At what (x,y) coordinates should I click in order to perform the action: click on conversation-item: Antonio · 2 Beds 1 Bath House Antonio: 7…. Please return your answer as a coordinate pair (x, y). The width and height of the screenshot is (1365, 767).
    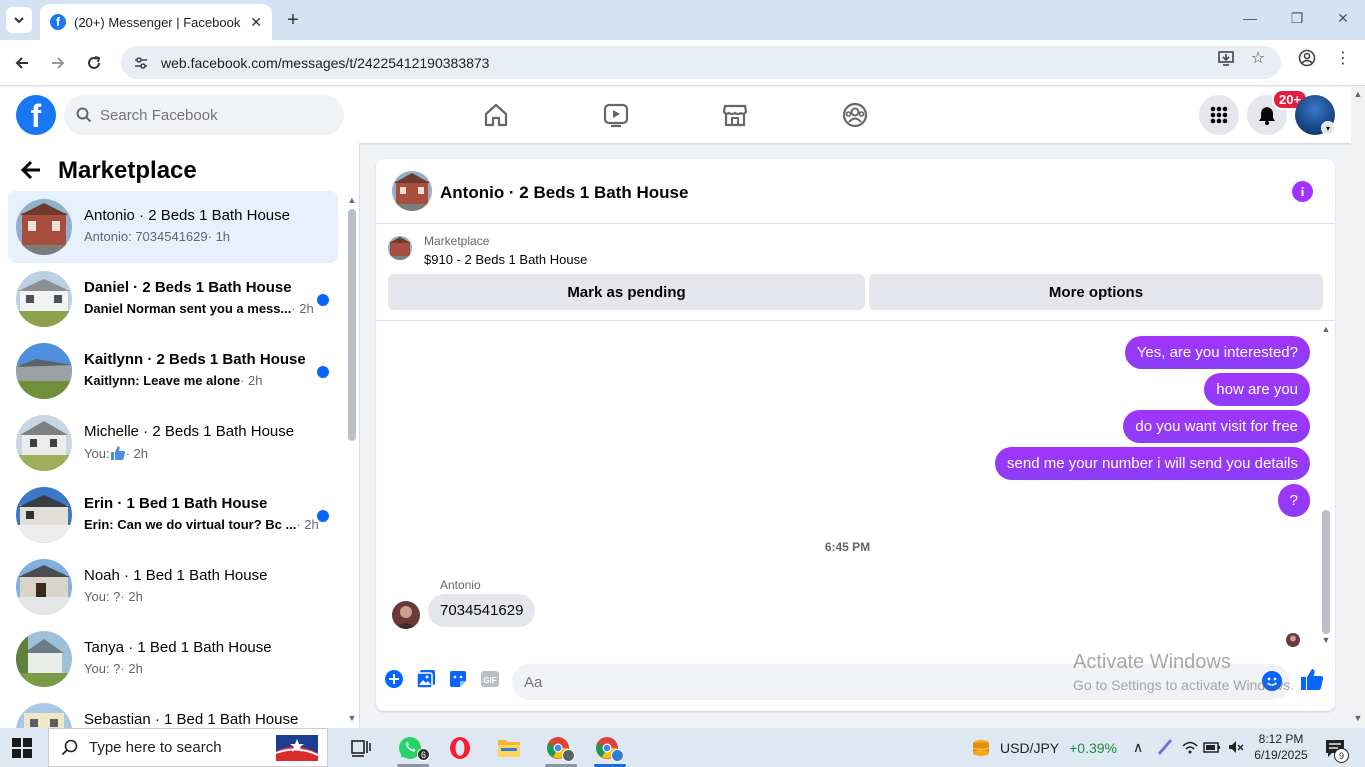
    Looking at the image, I should click on (173, 227).